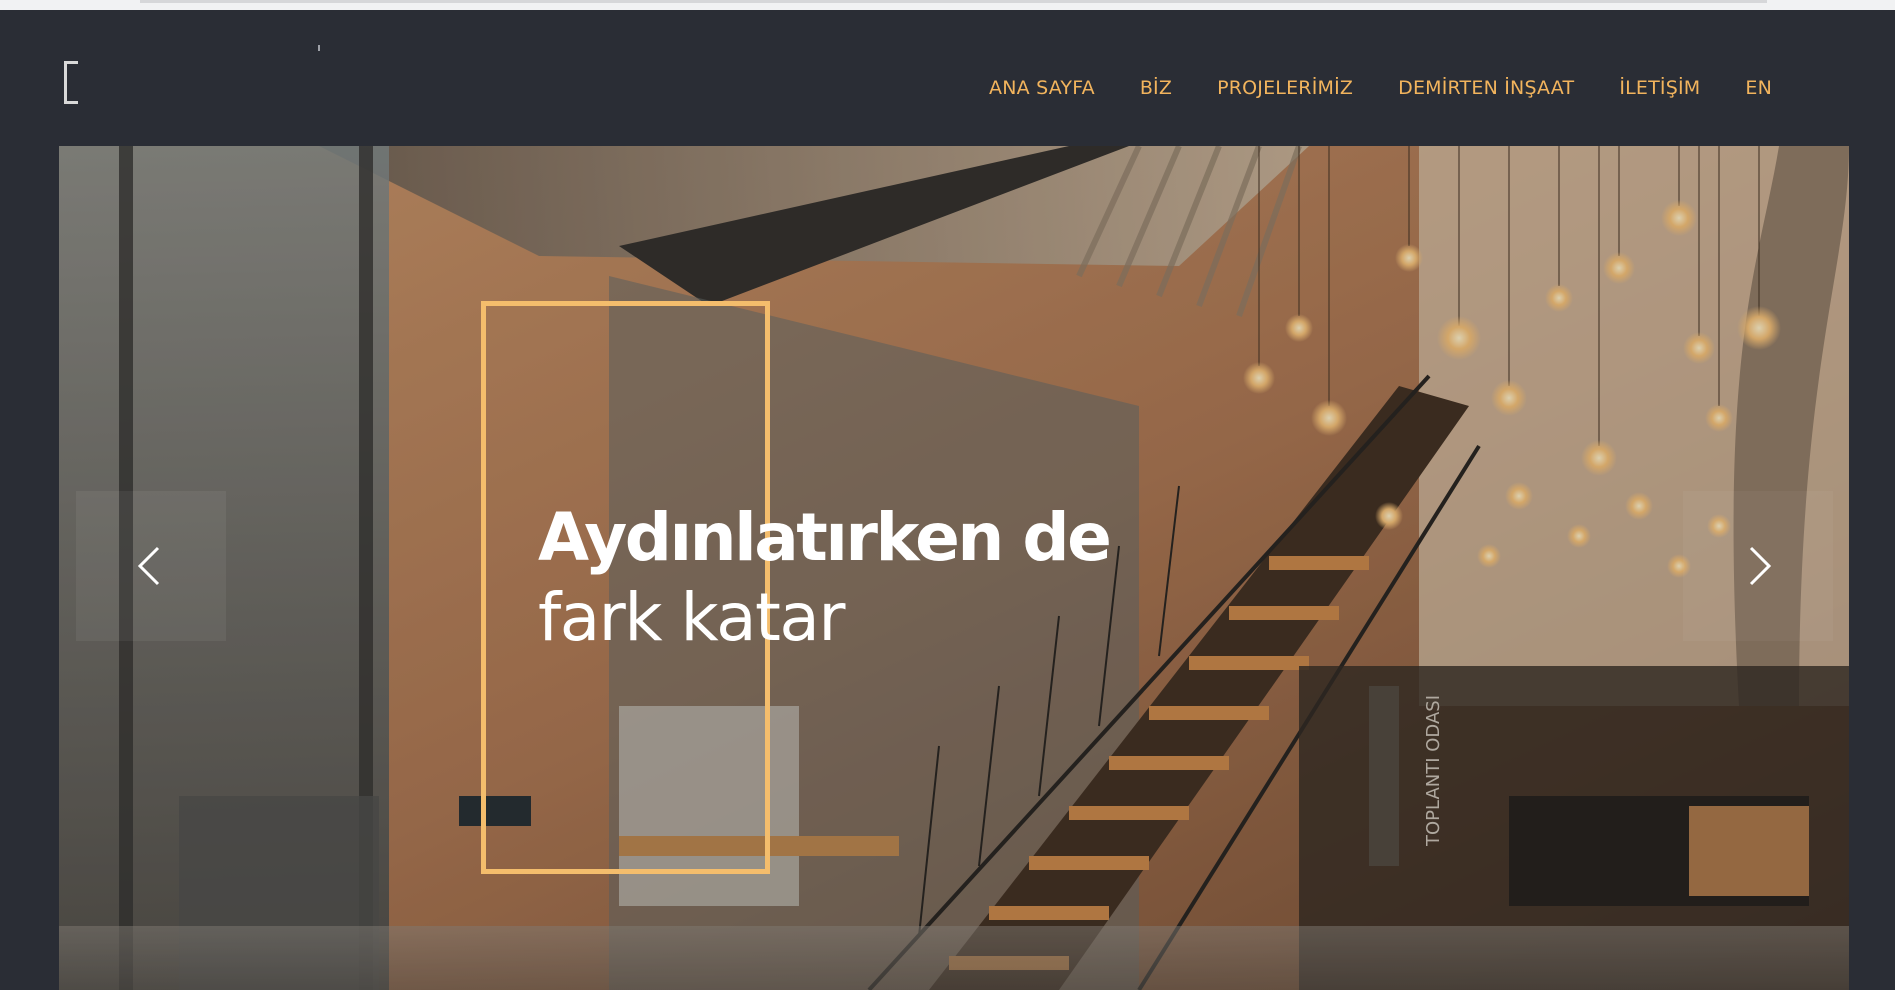  What do you see at coordinates (953, 1) in the screenshot?
I see `horizontal-scrollbar` at bounding box center [953, 1].